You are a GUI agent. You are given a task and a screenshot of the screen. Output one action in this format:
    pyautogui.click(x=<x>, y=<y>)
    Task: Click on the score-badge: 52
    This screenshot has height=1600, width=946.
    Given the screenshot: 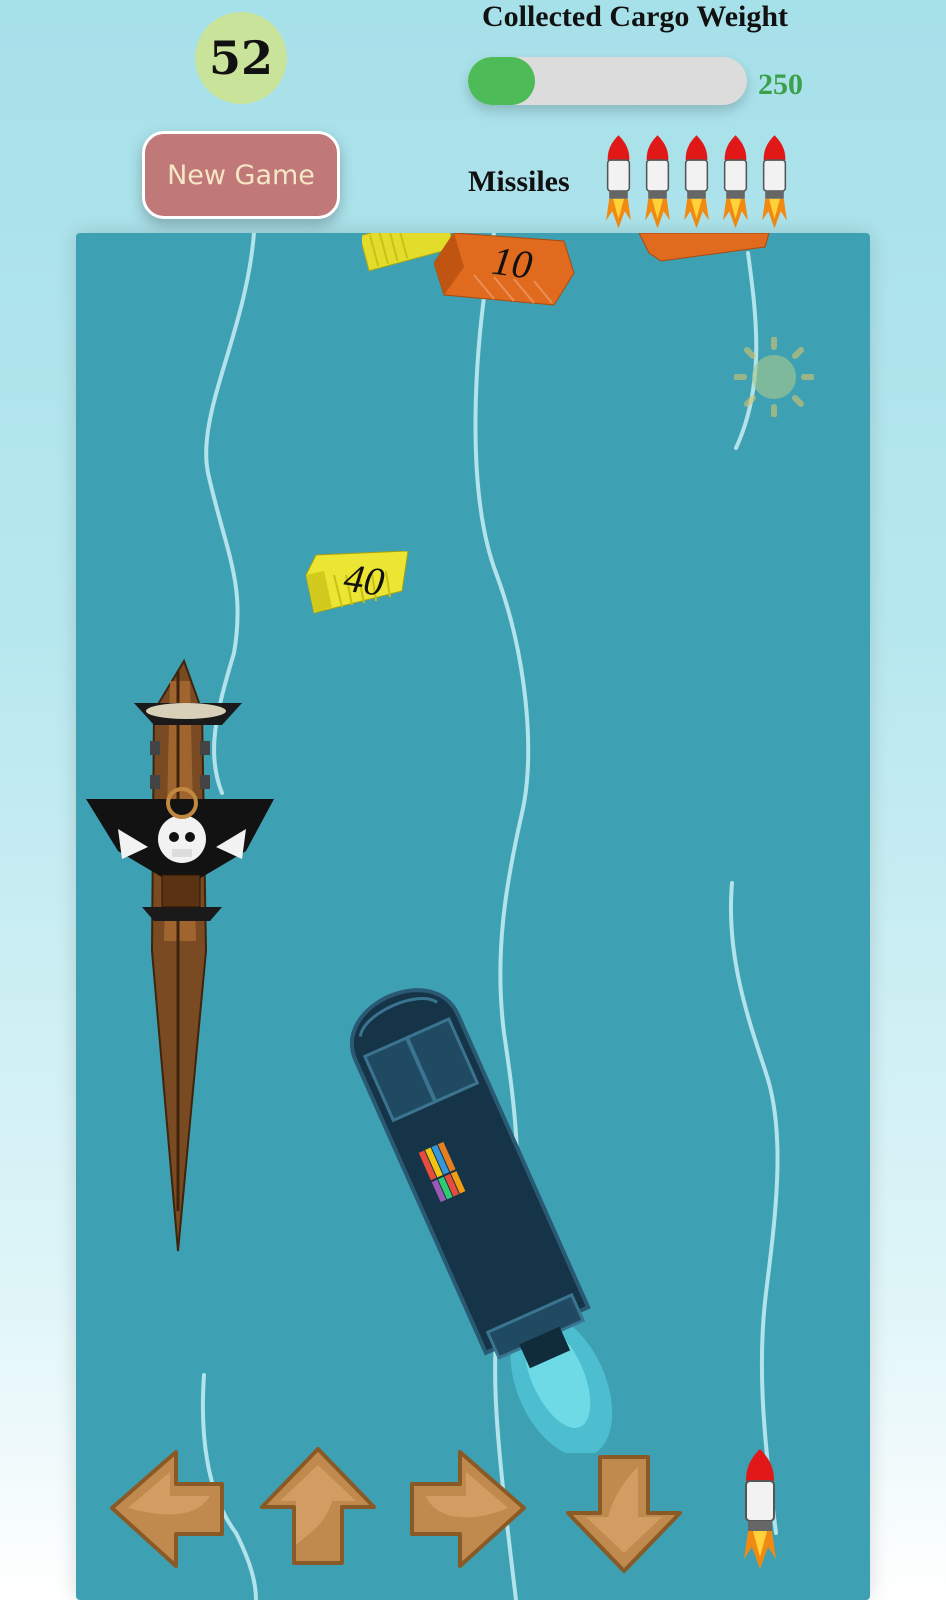 What is the action you would take?
    pyautogui.click(x=241, y=58)
    